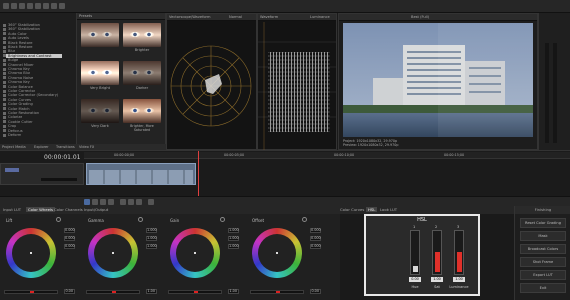 This screenshot has height=300, width=570. What do you see at coordinates (543, 223) in the screenshot?
I see `finishing-button: Reset Color Grading` at bounding box center [543, 223].